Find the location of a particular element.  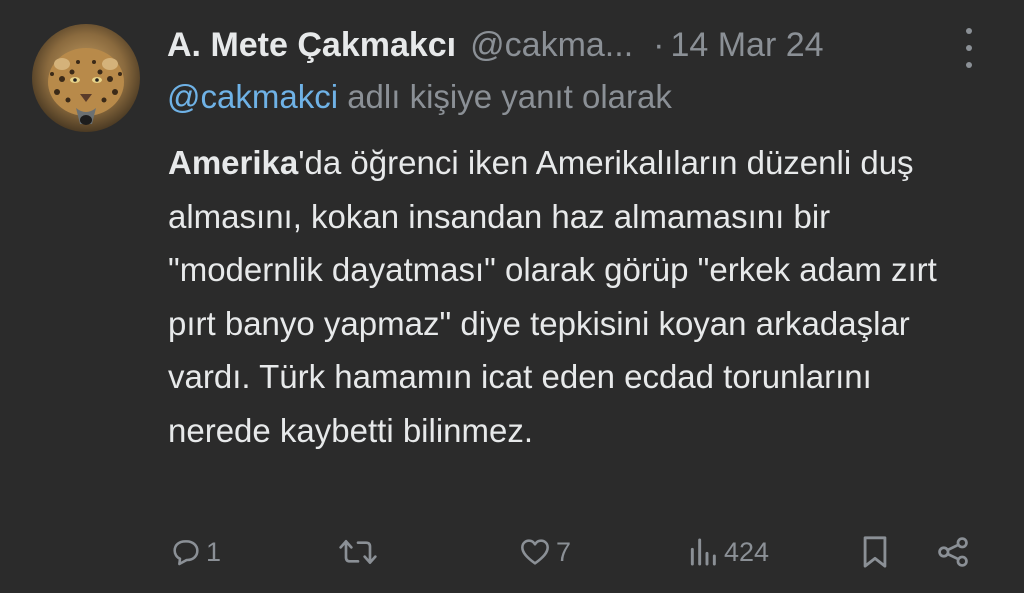

bookmark-button is located at coordinates (875, 552).